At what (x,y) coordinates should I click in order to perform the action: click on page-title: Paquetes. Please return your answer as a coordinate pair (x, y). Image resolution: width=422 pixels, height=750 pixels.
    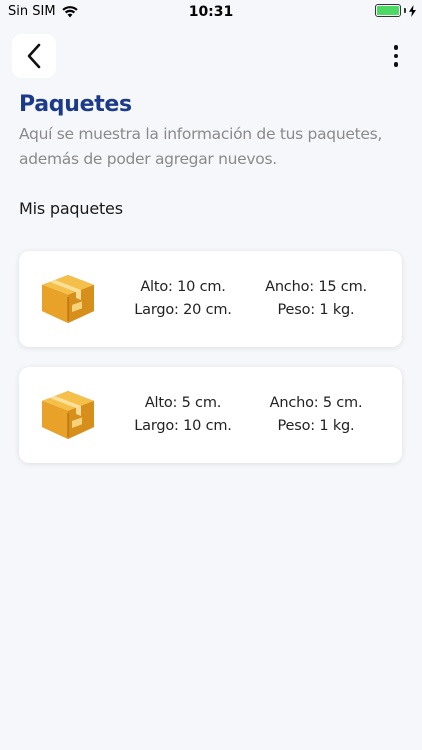
    Looking at the image, I should click on (75, 104).